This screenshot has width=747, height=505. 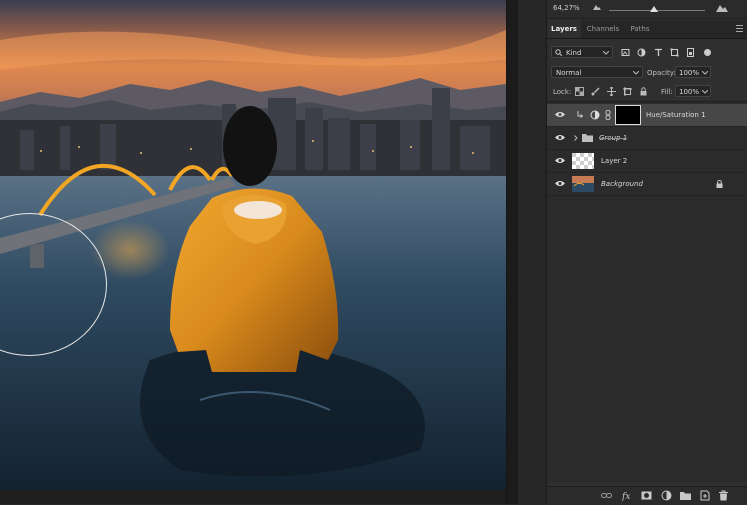 What do you see at coordinates (676, 115) in the screenshot?
I see `layer-name: Hue/Saturation 1` at bounding box center [676, 115].